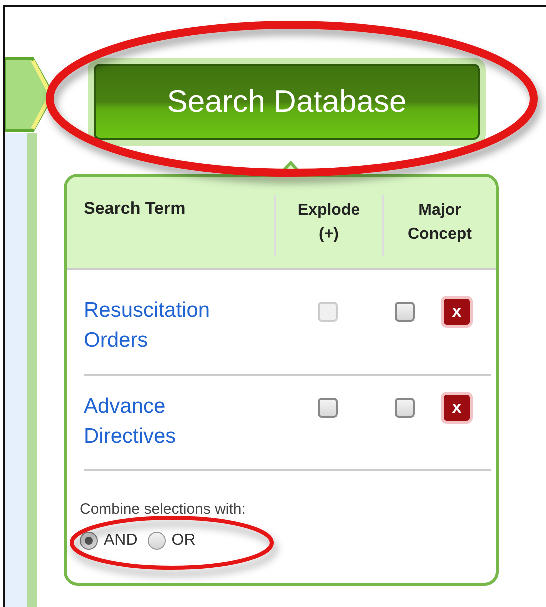 This screenshot has width=546, height=607. What do you see at coordinates (328, 408) in the screenshot?
I see `explode-checkbox` at bounding box center [328, 408].